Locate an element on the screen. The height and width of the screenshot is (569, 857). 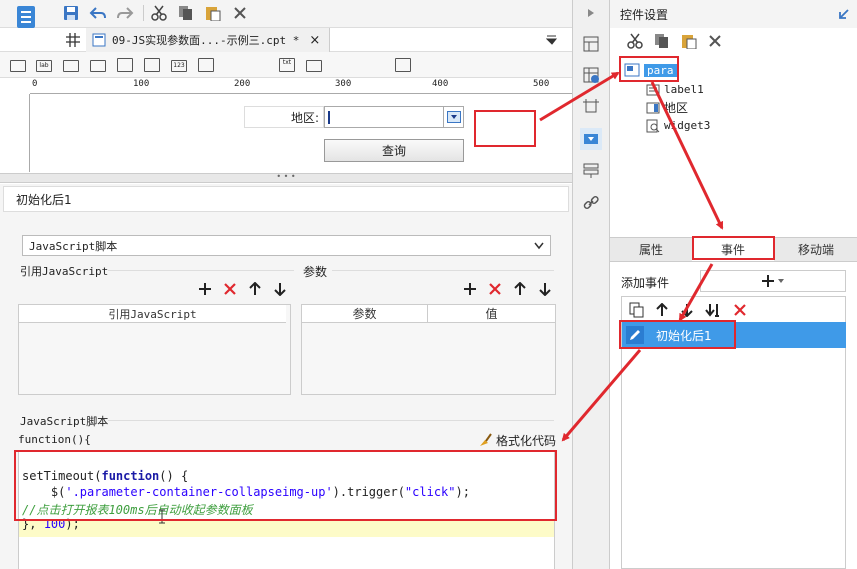
annotation-arrows is located at coordinates (631, 256).